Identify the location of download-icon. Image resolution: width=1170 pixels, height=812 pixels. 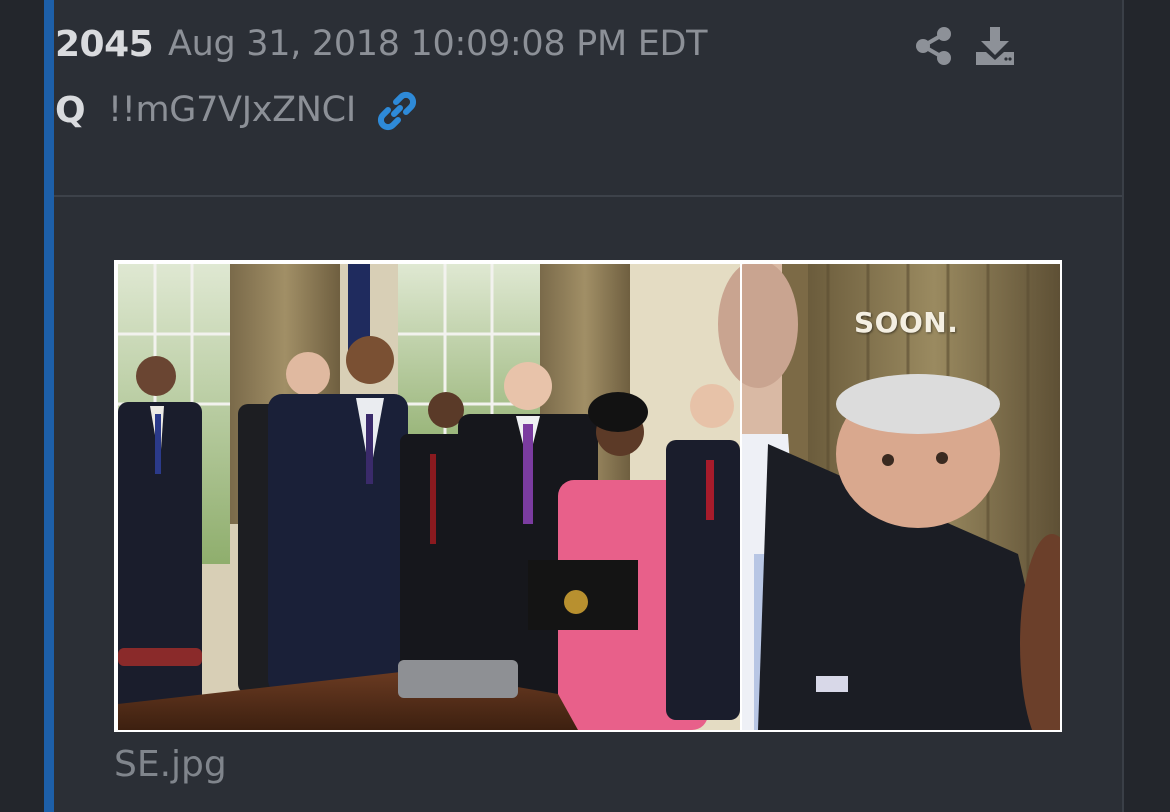
(995, 46).